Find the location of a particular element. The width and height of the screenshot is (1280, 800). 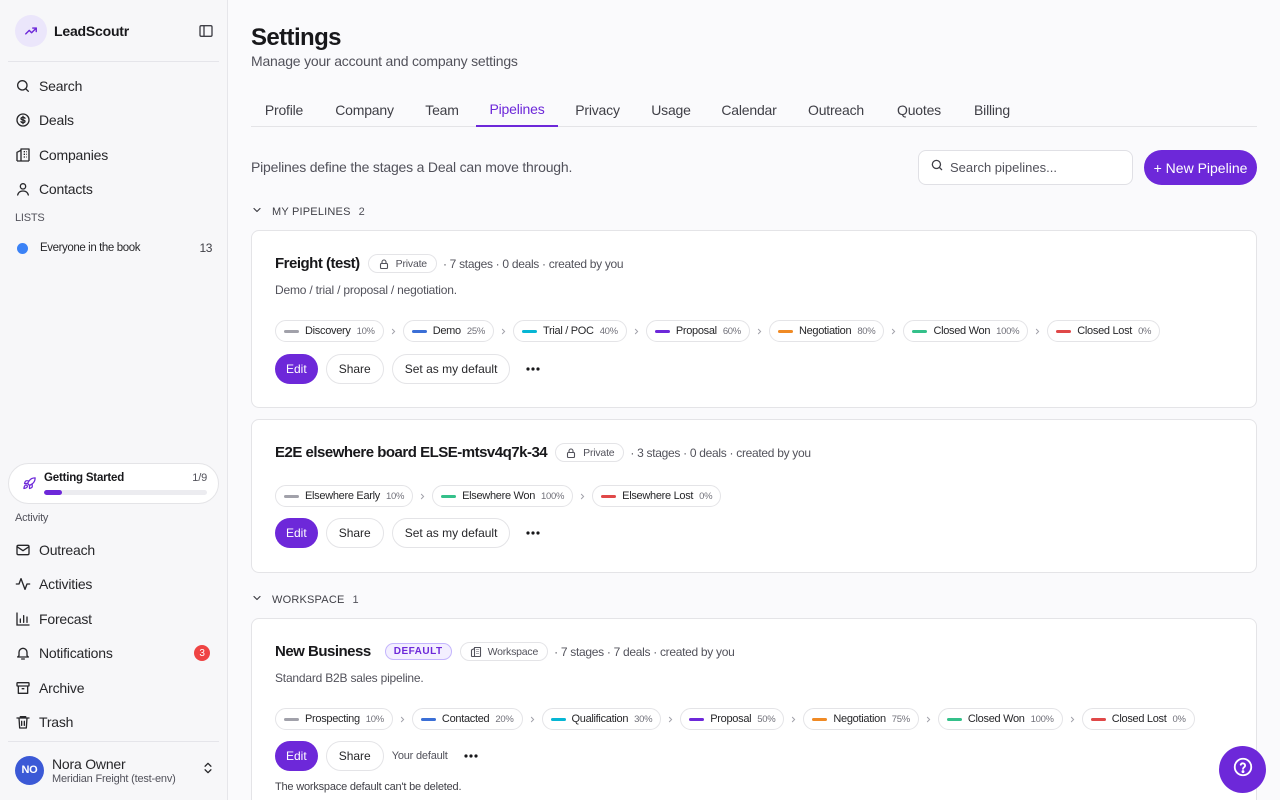

search-icon is located at coordinates (937, 167).